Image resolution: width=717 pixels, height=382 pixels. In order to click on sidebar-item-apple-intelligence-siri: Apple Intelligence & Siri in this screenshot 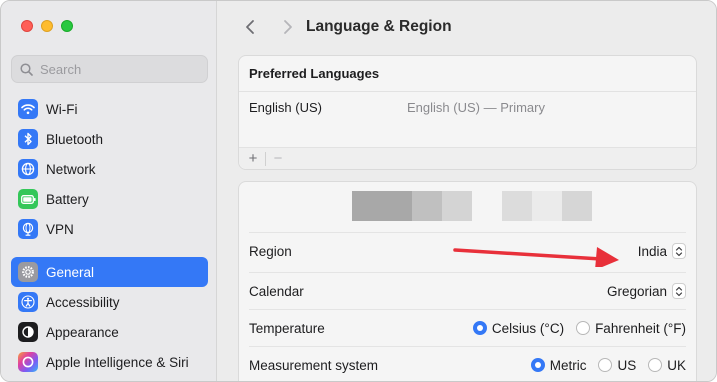, I will do `click(109, 362)`.